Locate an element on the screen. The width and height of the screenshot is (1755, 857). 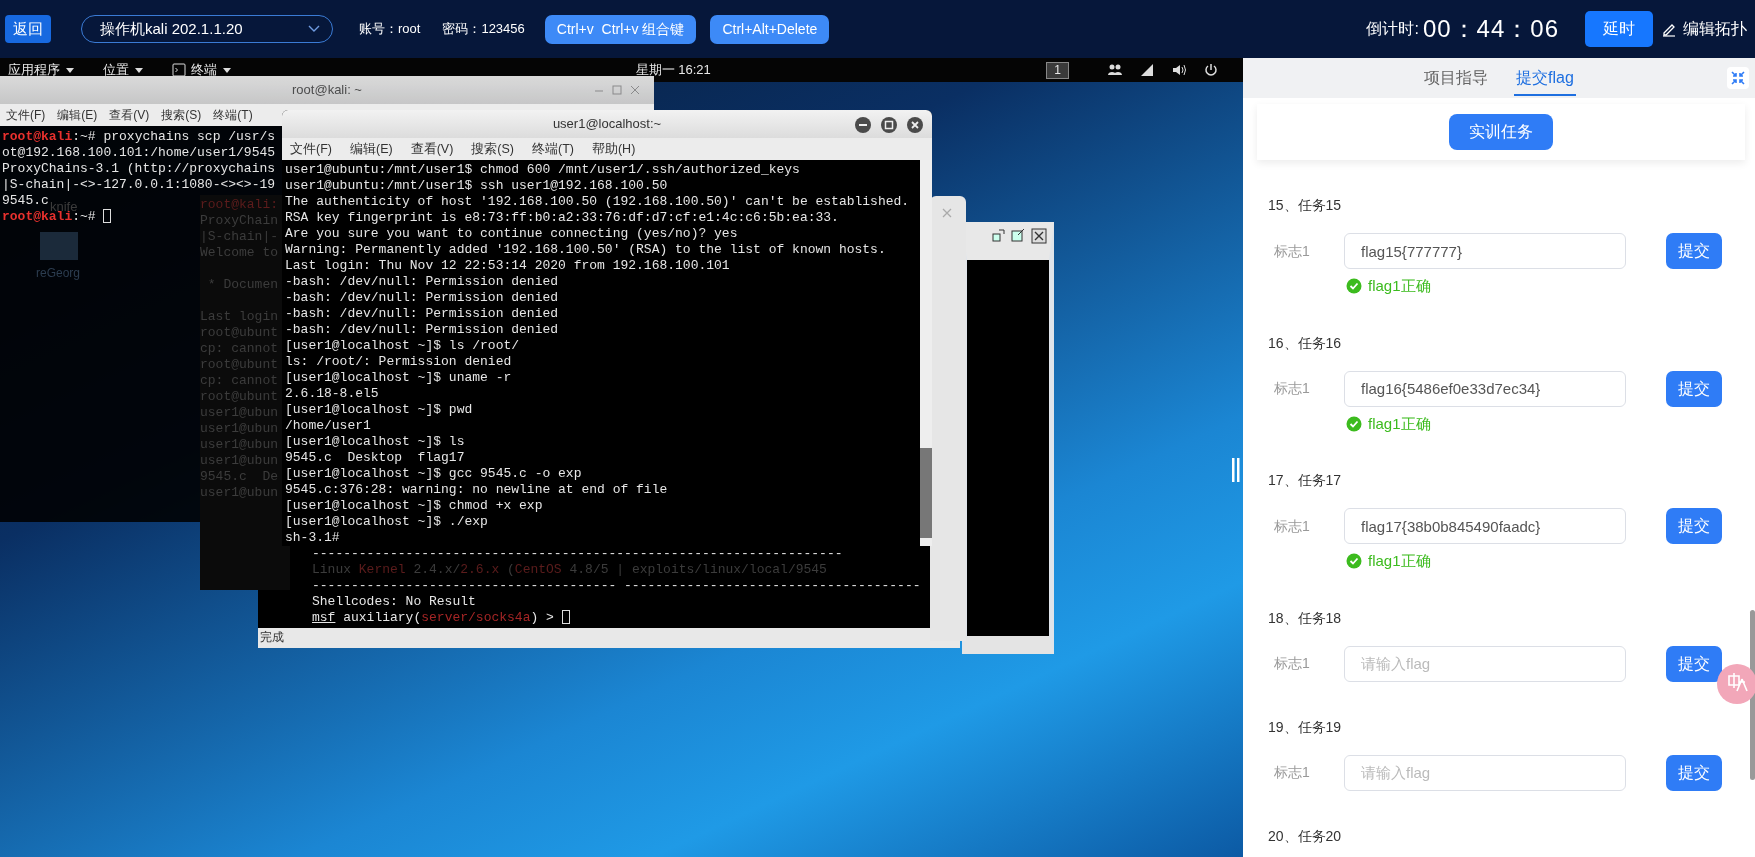
terminal-line: [user1@localhost ~]$ ls is located at coordinates (375, 442).